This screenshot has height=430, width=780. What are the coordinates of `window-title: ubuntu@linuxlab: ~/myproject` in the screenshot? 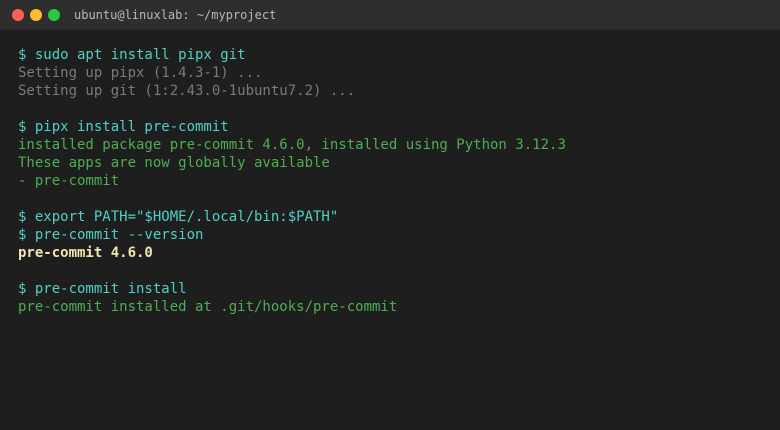 It's located at (175, 14).